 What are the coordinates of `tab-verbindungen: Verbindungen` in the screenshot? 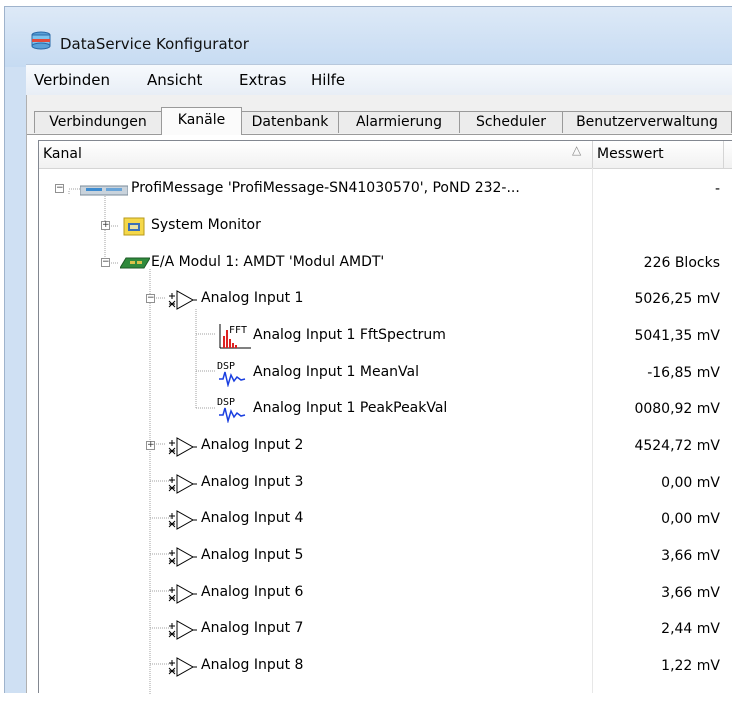 It's located at (98, 122).